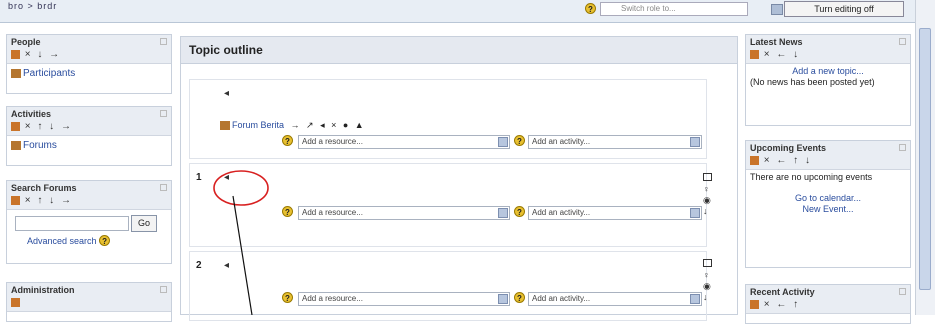  What do you see at coordinates (812, 82) in the screenshot?
I see `news-empty-text: (No news has been posted yet)` at bounding box center [812, 82].